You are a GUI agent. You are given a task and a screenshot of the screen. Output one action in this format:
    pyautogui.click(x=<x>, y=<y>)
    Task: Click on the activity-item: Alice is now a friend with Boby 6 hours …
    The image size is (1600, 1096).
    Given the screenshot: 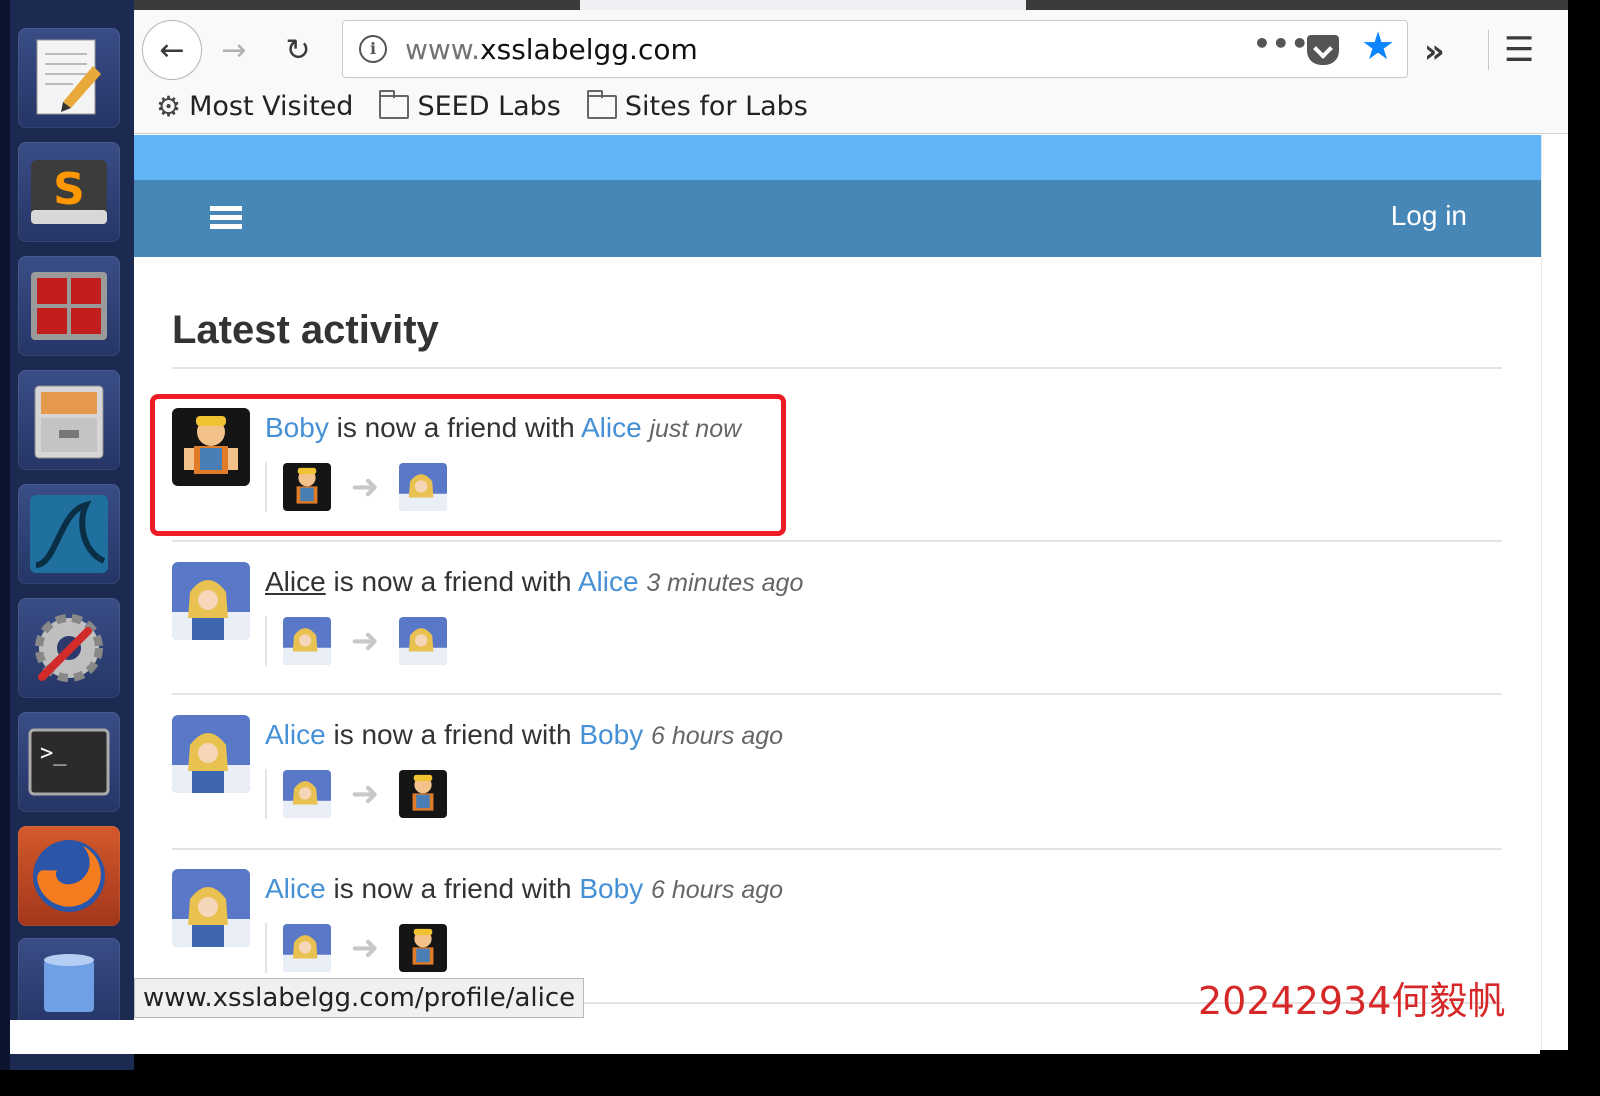 What is the action you would take?
    pyautogui.click(x=822, y=775)
    